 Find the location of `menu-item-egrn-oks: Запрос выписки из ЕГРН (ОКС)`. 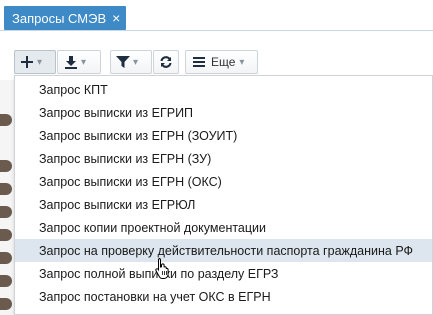

menu-item-egrn-oks: Запрос выписки из ЕГРН (ОКС) is located at coordinates (223, 181).